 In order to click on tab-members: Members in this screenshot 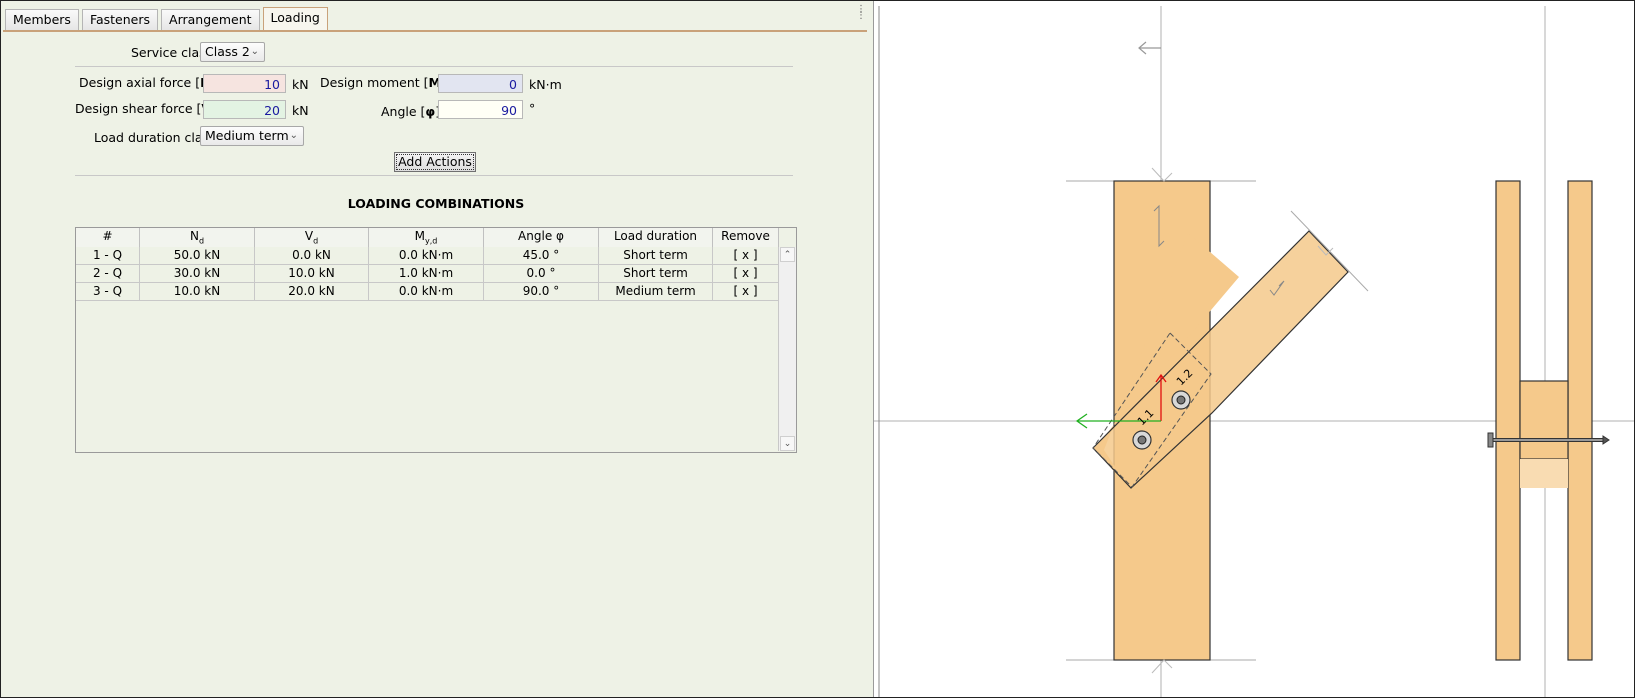, I will do `click(42, 19)`.